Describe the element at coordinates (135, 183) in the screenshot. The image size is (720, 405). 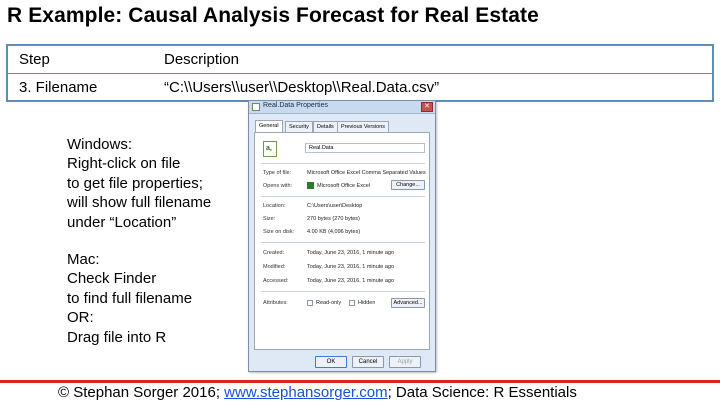
I see `windows-note-line: to get file properties;` at that location.